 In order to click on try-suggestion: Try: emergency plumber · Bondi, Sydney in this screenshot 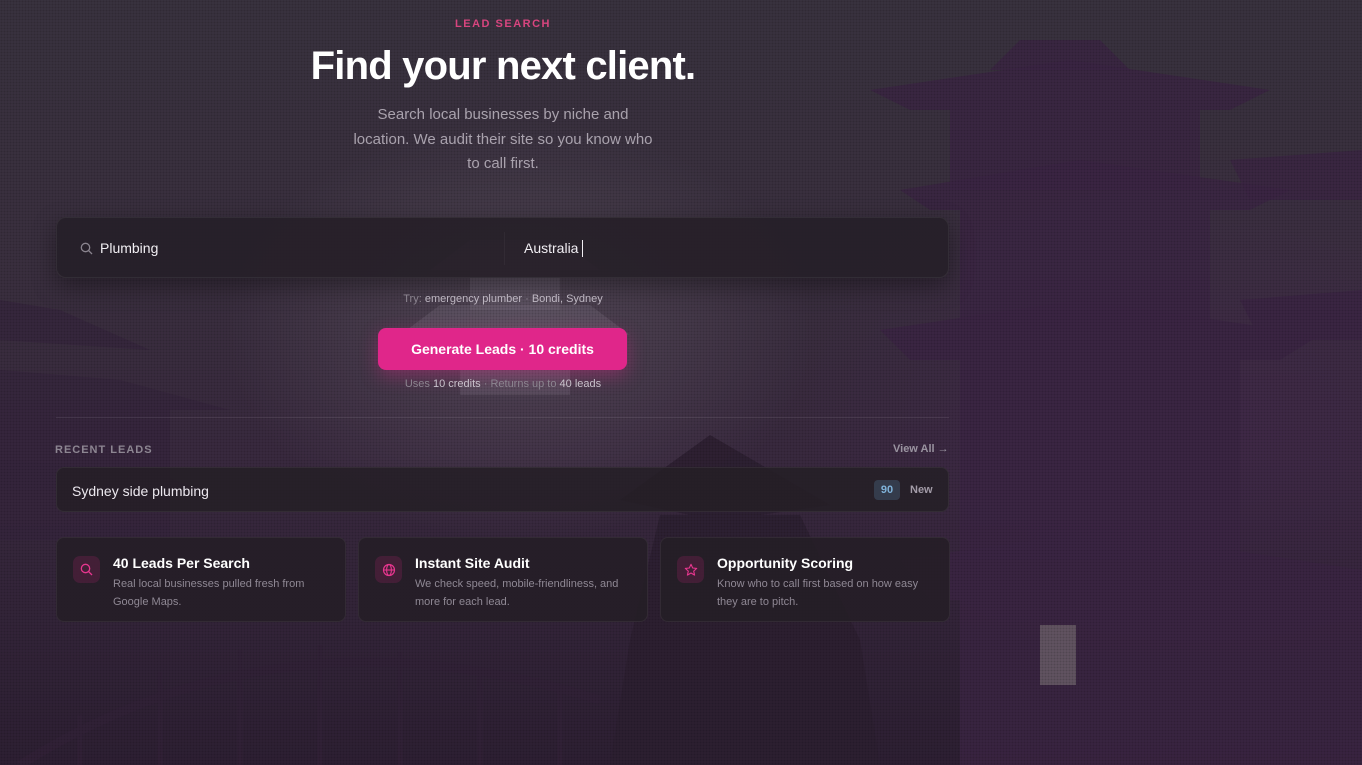, I will do `click(503, 299)`.